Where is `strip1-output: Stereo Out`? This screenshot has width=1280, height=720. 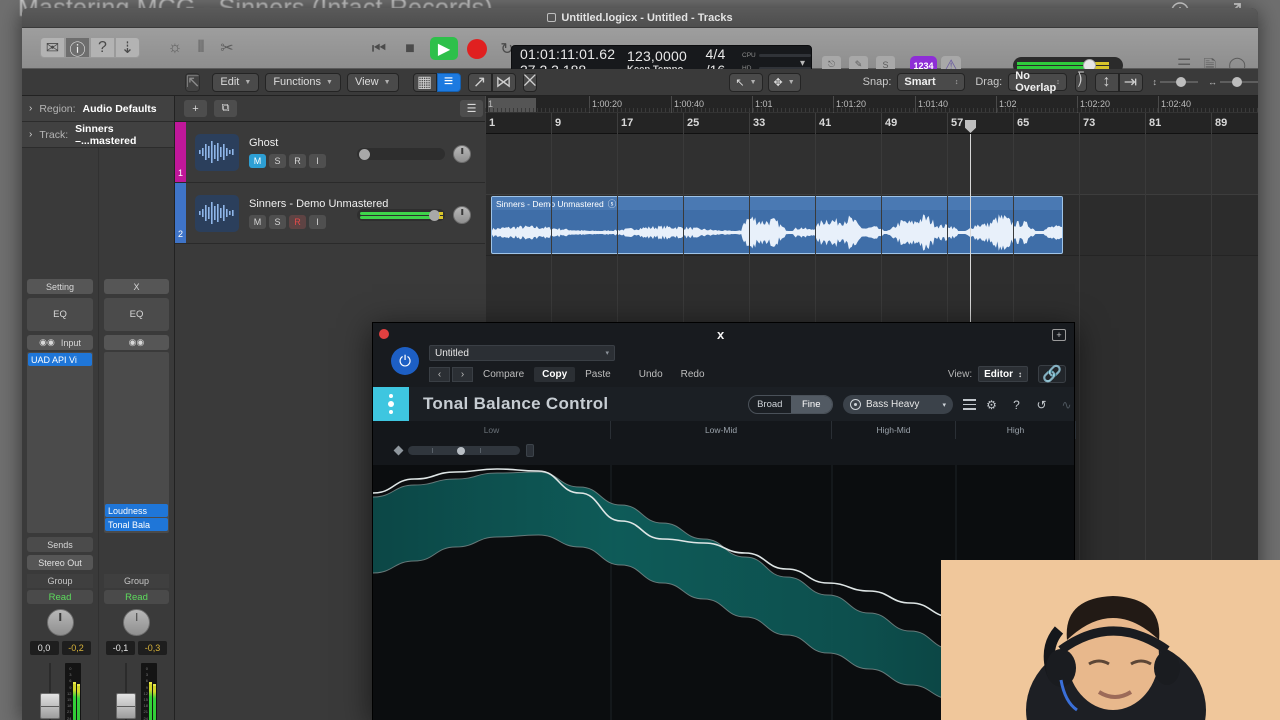 strip1-output: Stereo Out is located at coordinates (60, 562).